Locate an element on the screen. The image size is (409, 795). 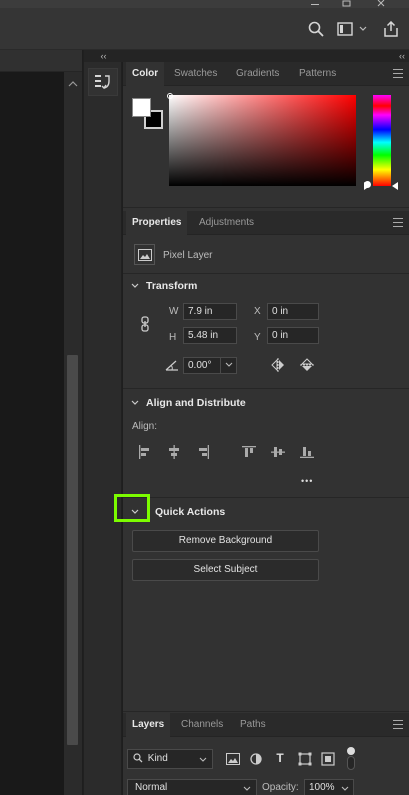
history-panel-button is located at coordinates (103, 82).